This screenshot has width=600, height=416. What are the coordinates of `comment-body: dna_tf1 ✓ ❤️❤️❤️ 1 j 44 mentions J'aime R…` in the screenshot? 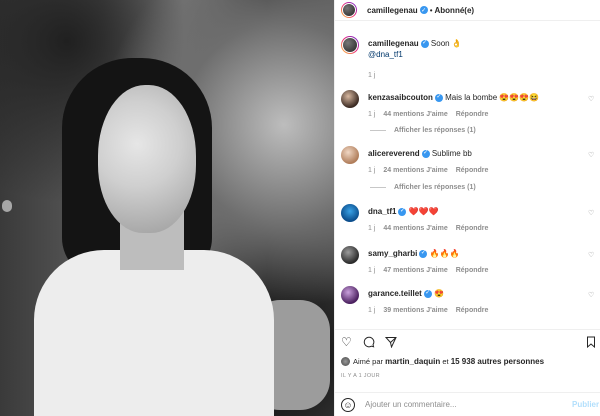 It's located at (480, 219).